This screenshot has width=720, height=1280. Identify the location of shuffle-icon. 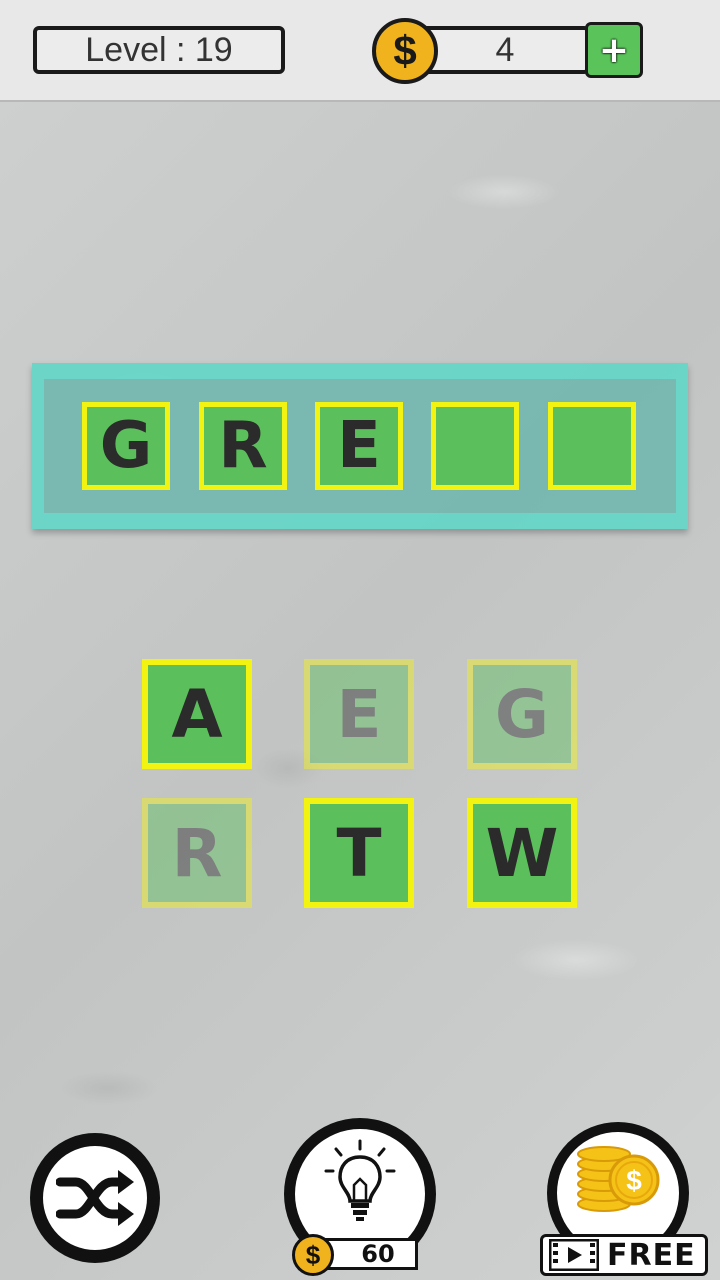
(95, 1198).